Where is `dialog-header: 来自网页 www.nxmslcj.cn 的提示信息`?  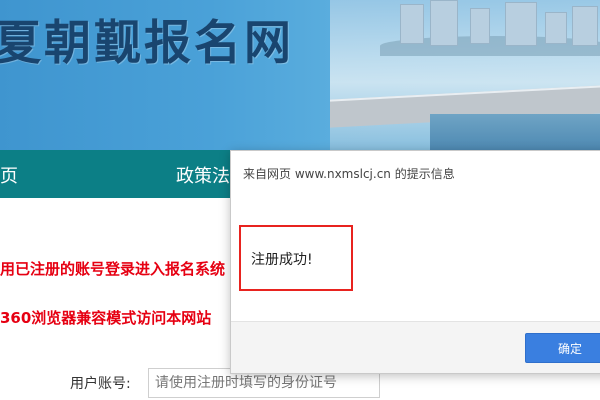 dialog-header: 来自网页 www.nxmslcj.cn 的提示信息 is located at coordinates (415, 175).